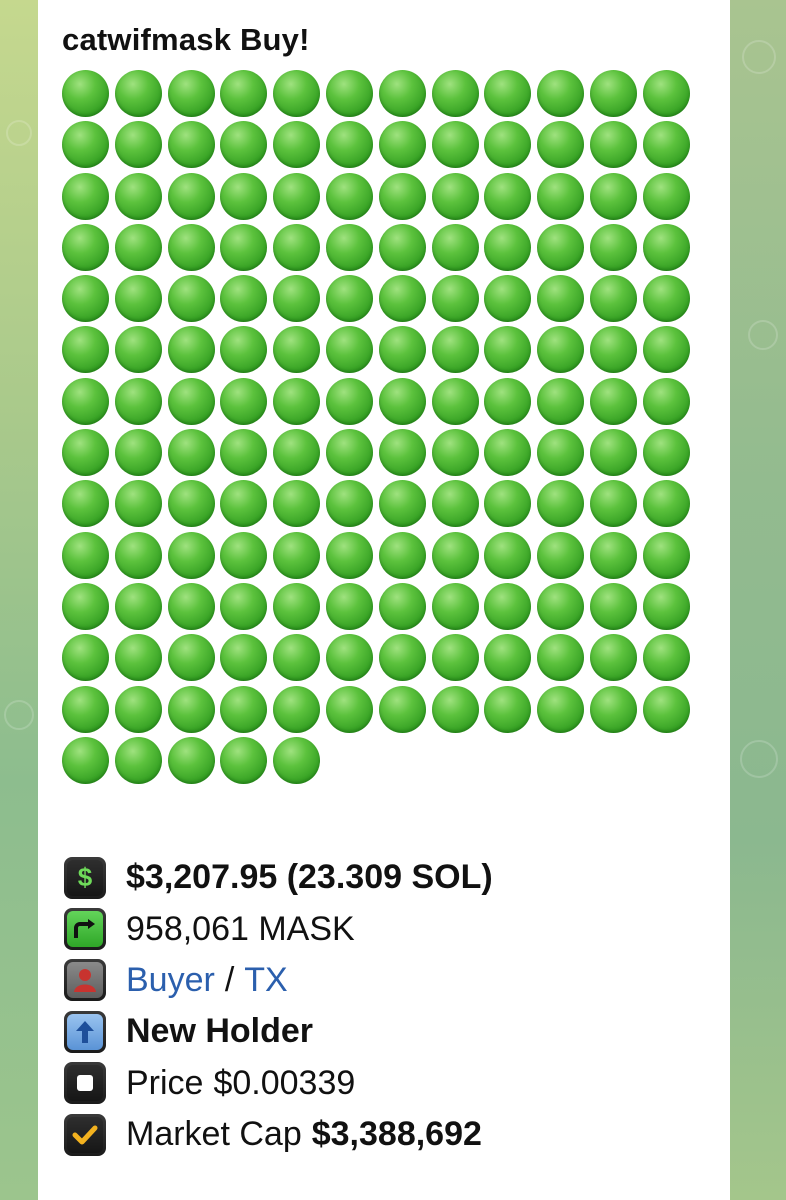 This screenshot has width=786, height=1200. What do you see at coordinates (265, 980) in the screenshot?
I see `tx-link: TX` at bounding box center [265, 980].